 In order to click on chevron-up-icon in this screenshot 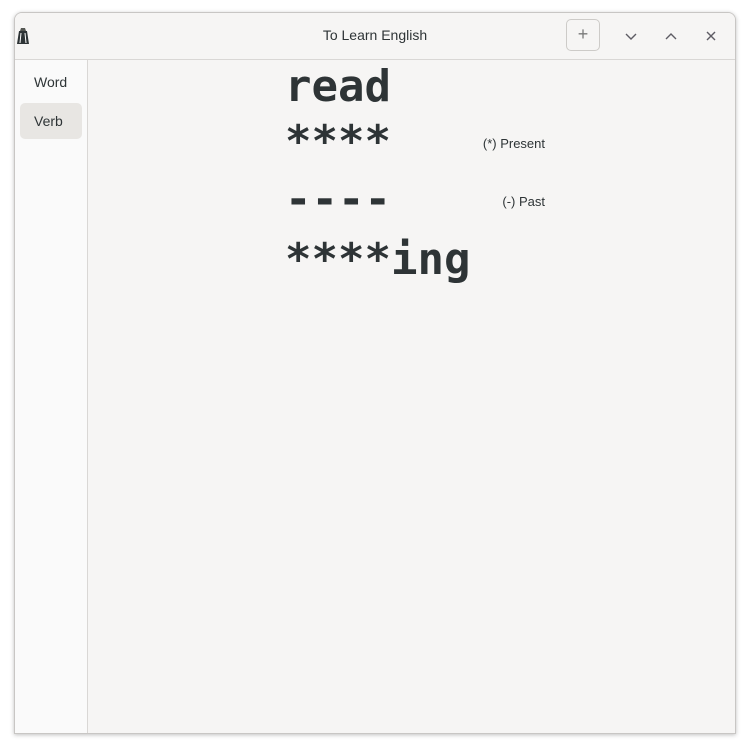, I will do `click(671, 36)`.